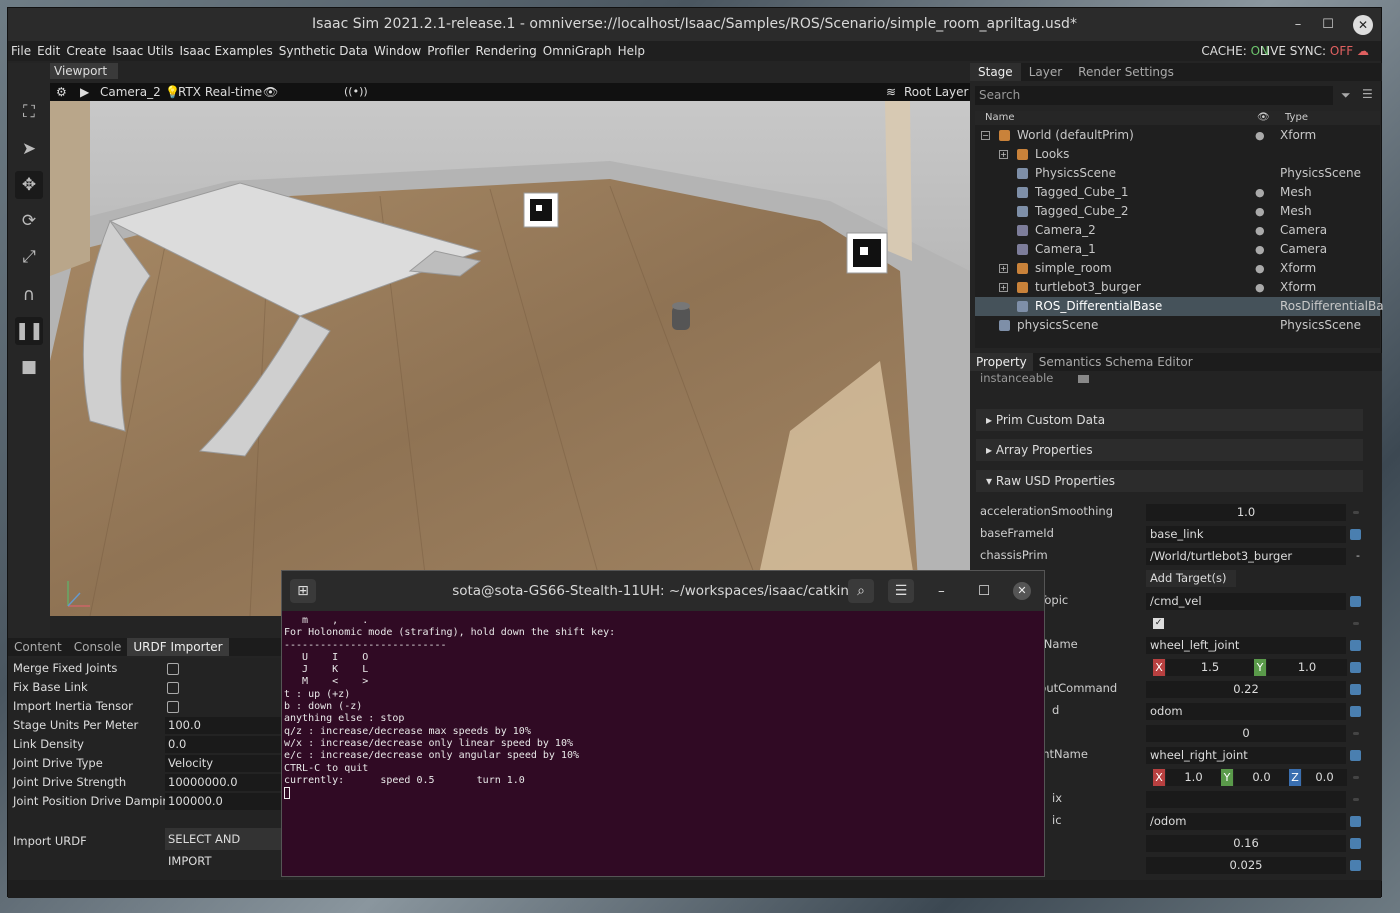 This screenshot has height=913, width=1400. What do you see at coordinates (1246, 645) in the screenshot?
I see `left-joint-name-field: wheel_left_joint` at bounding box center [1246, 645].